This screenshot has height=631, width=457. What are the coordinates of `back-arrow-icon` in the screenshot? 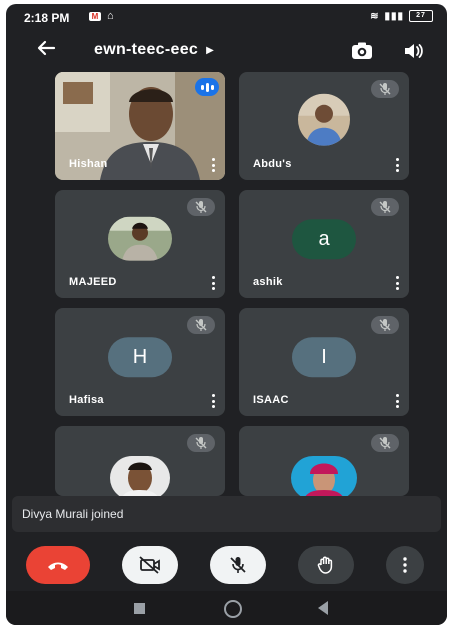 It's located at (46, 50).